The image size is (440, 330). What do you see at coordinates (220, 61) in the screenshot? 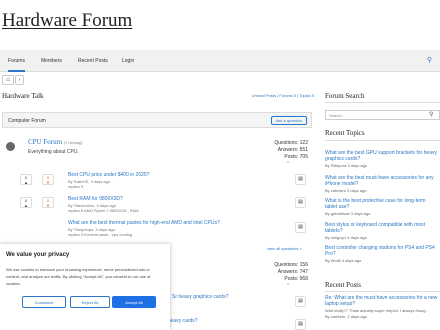
I see `main-nav: Forums Members Recent Posts Login ⚲` at bounding box center [220, 61].